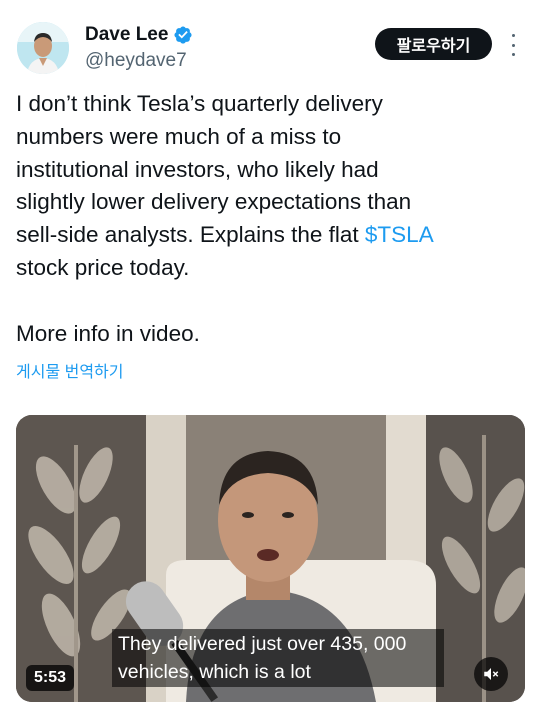 Image resolution: width=540 pixels, height=708 pixels. I want to click on verified-badge-icon, so click(183, 35).